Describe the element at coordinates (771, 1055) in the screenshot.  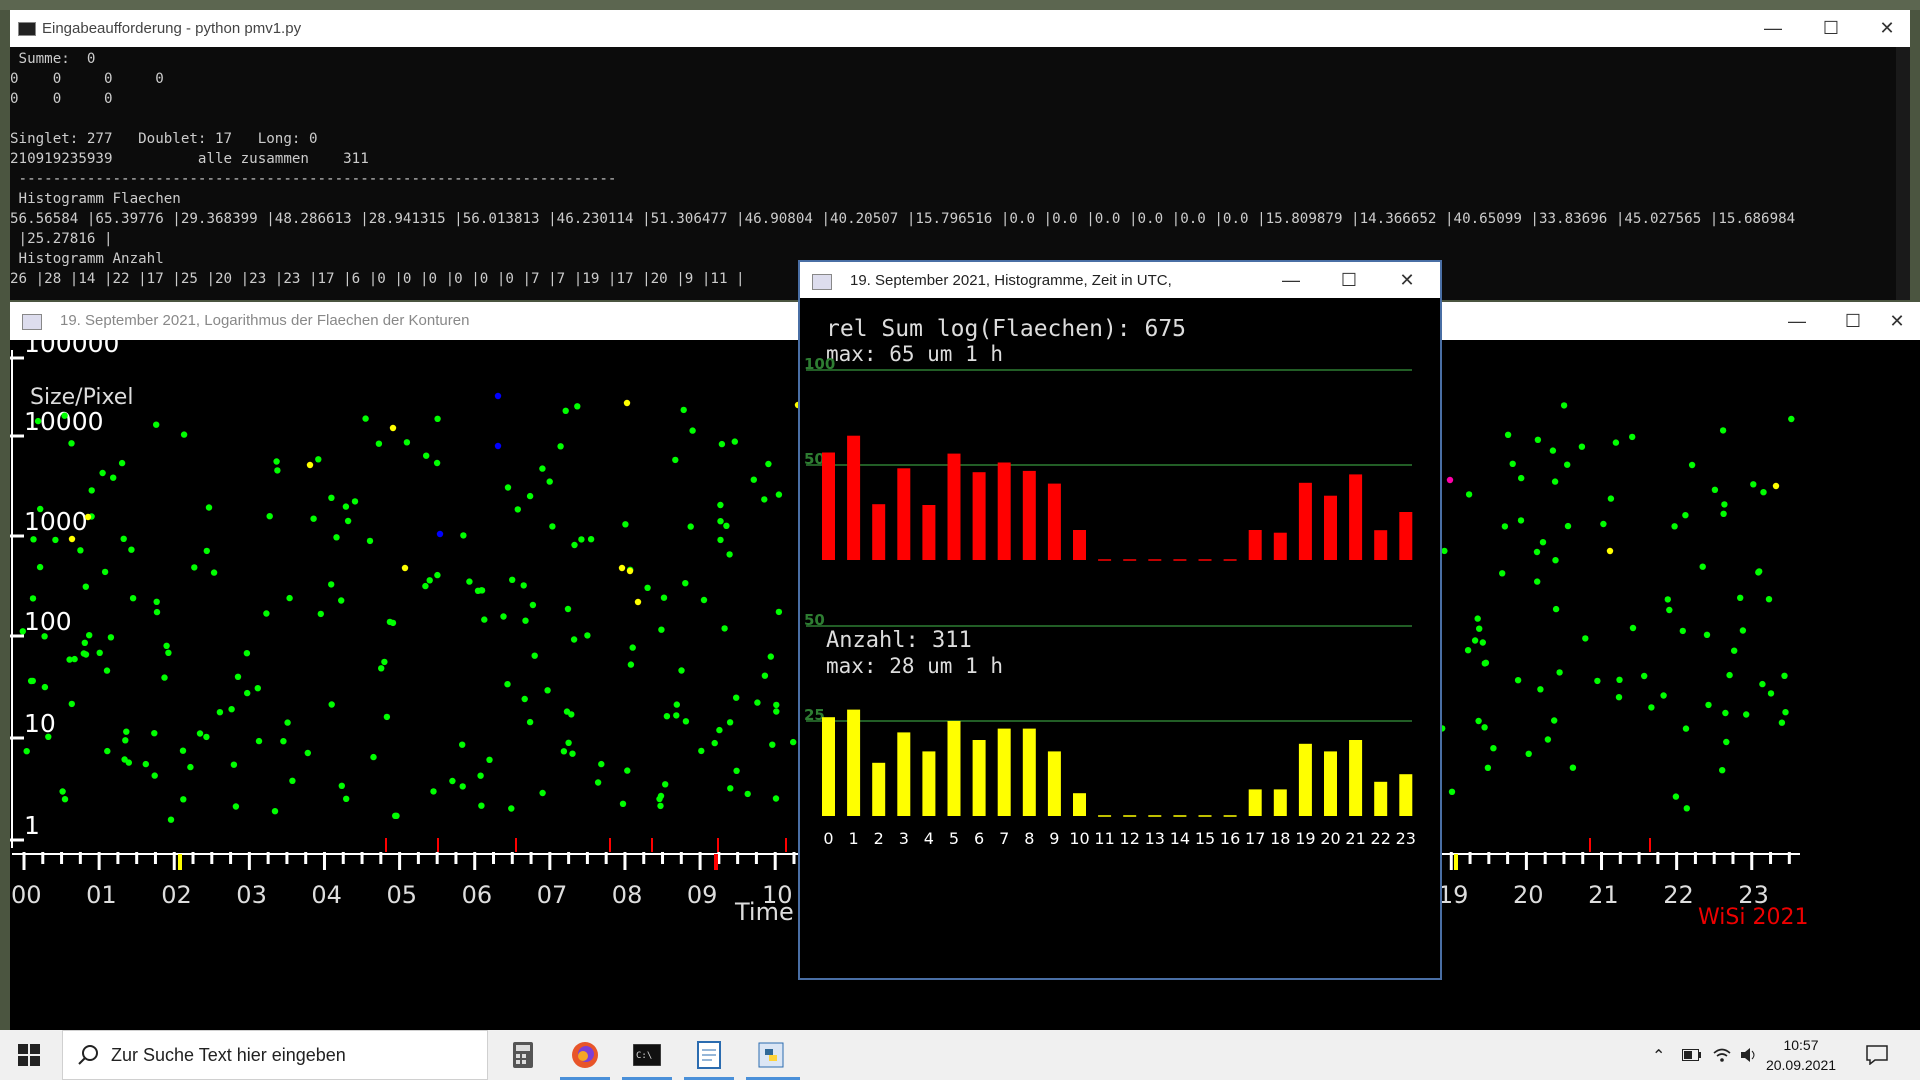
I see `python-icon` at that location.